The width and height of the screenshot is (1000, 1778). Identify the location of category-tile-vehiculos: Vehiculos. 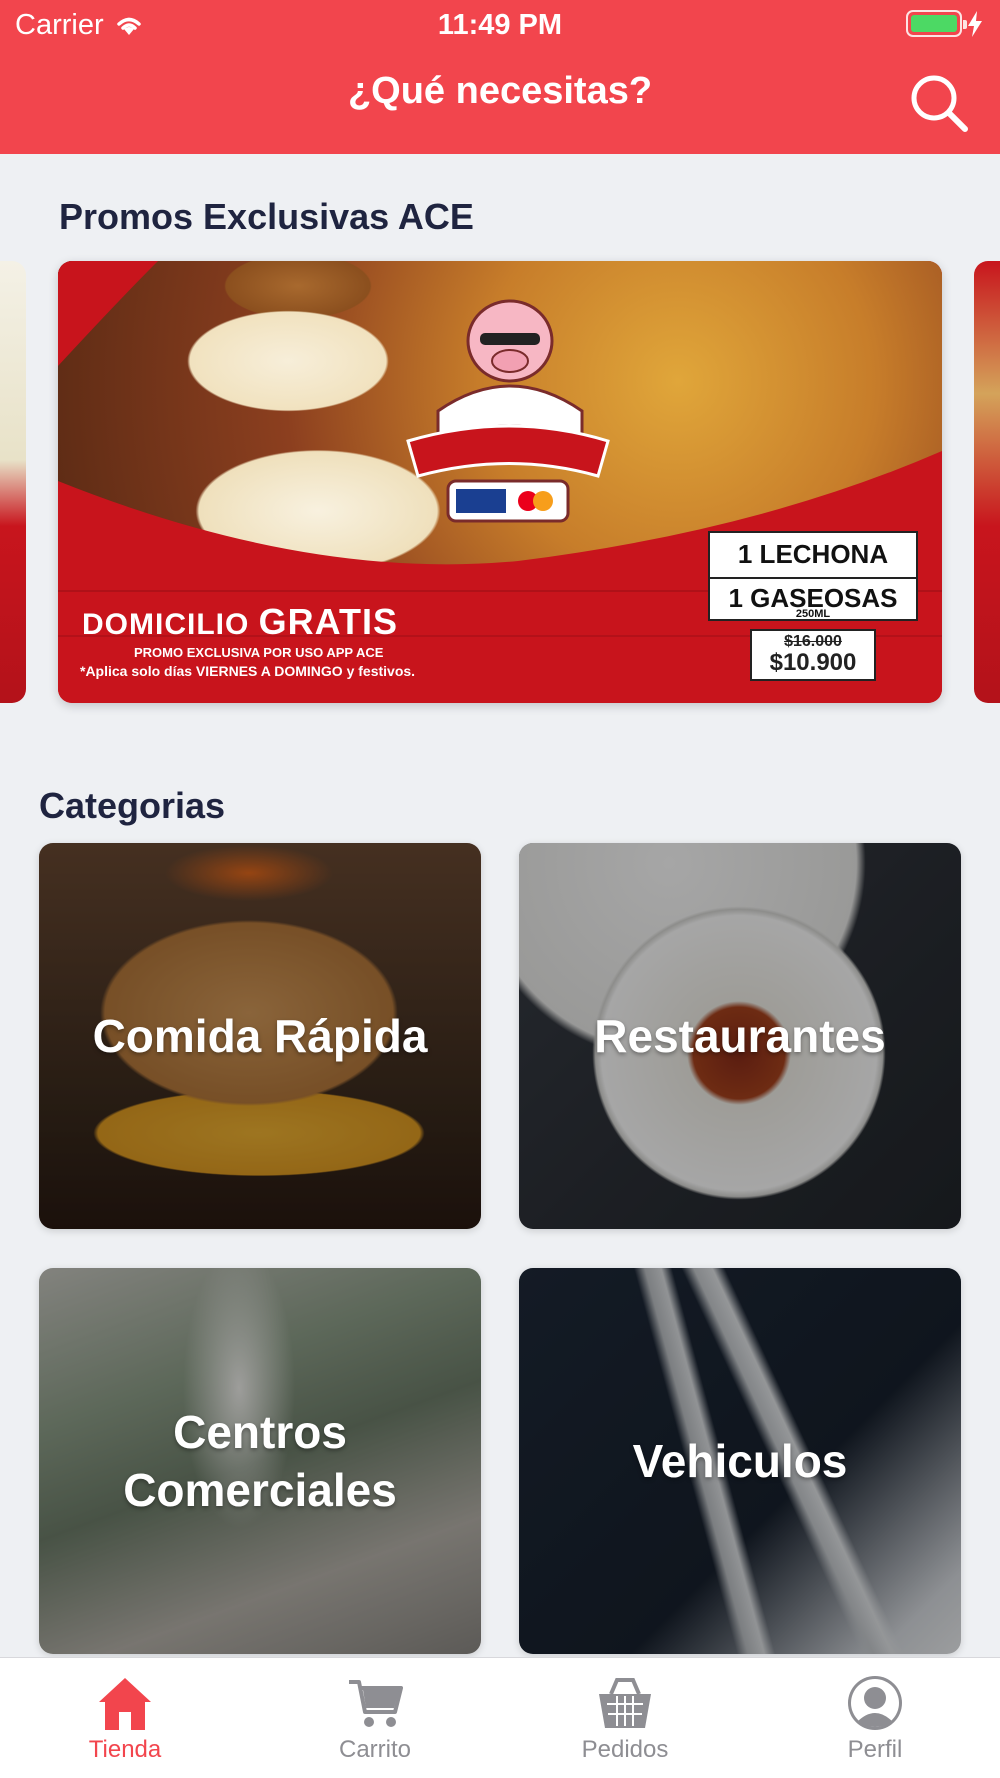
(740, 1461).